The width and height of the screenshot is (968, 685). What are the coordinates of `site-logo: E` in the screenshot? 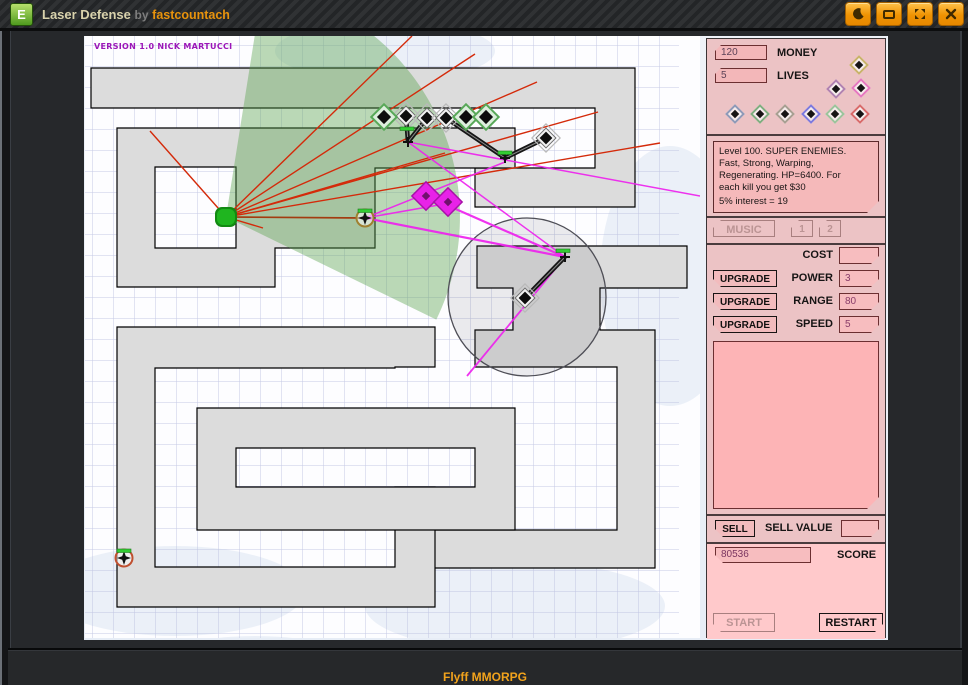 It's located at (21, 14).